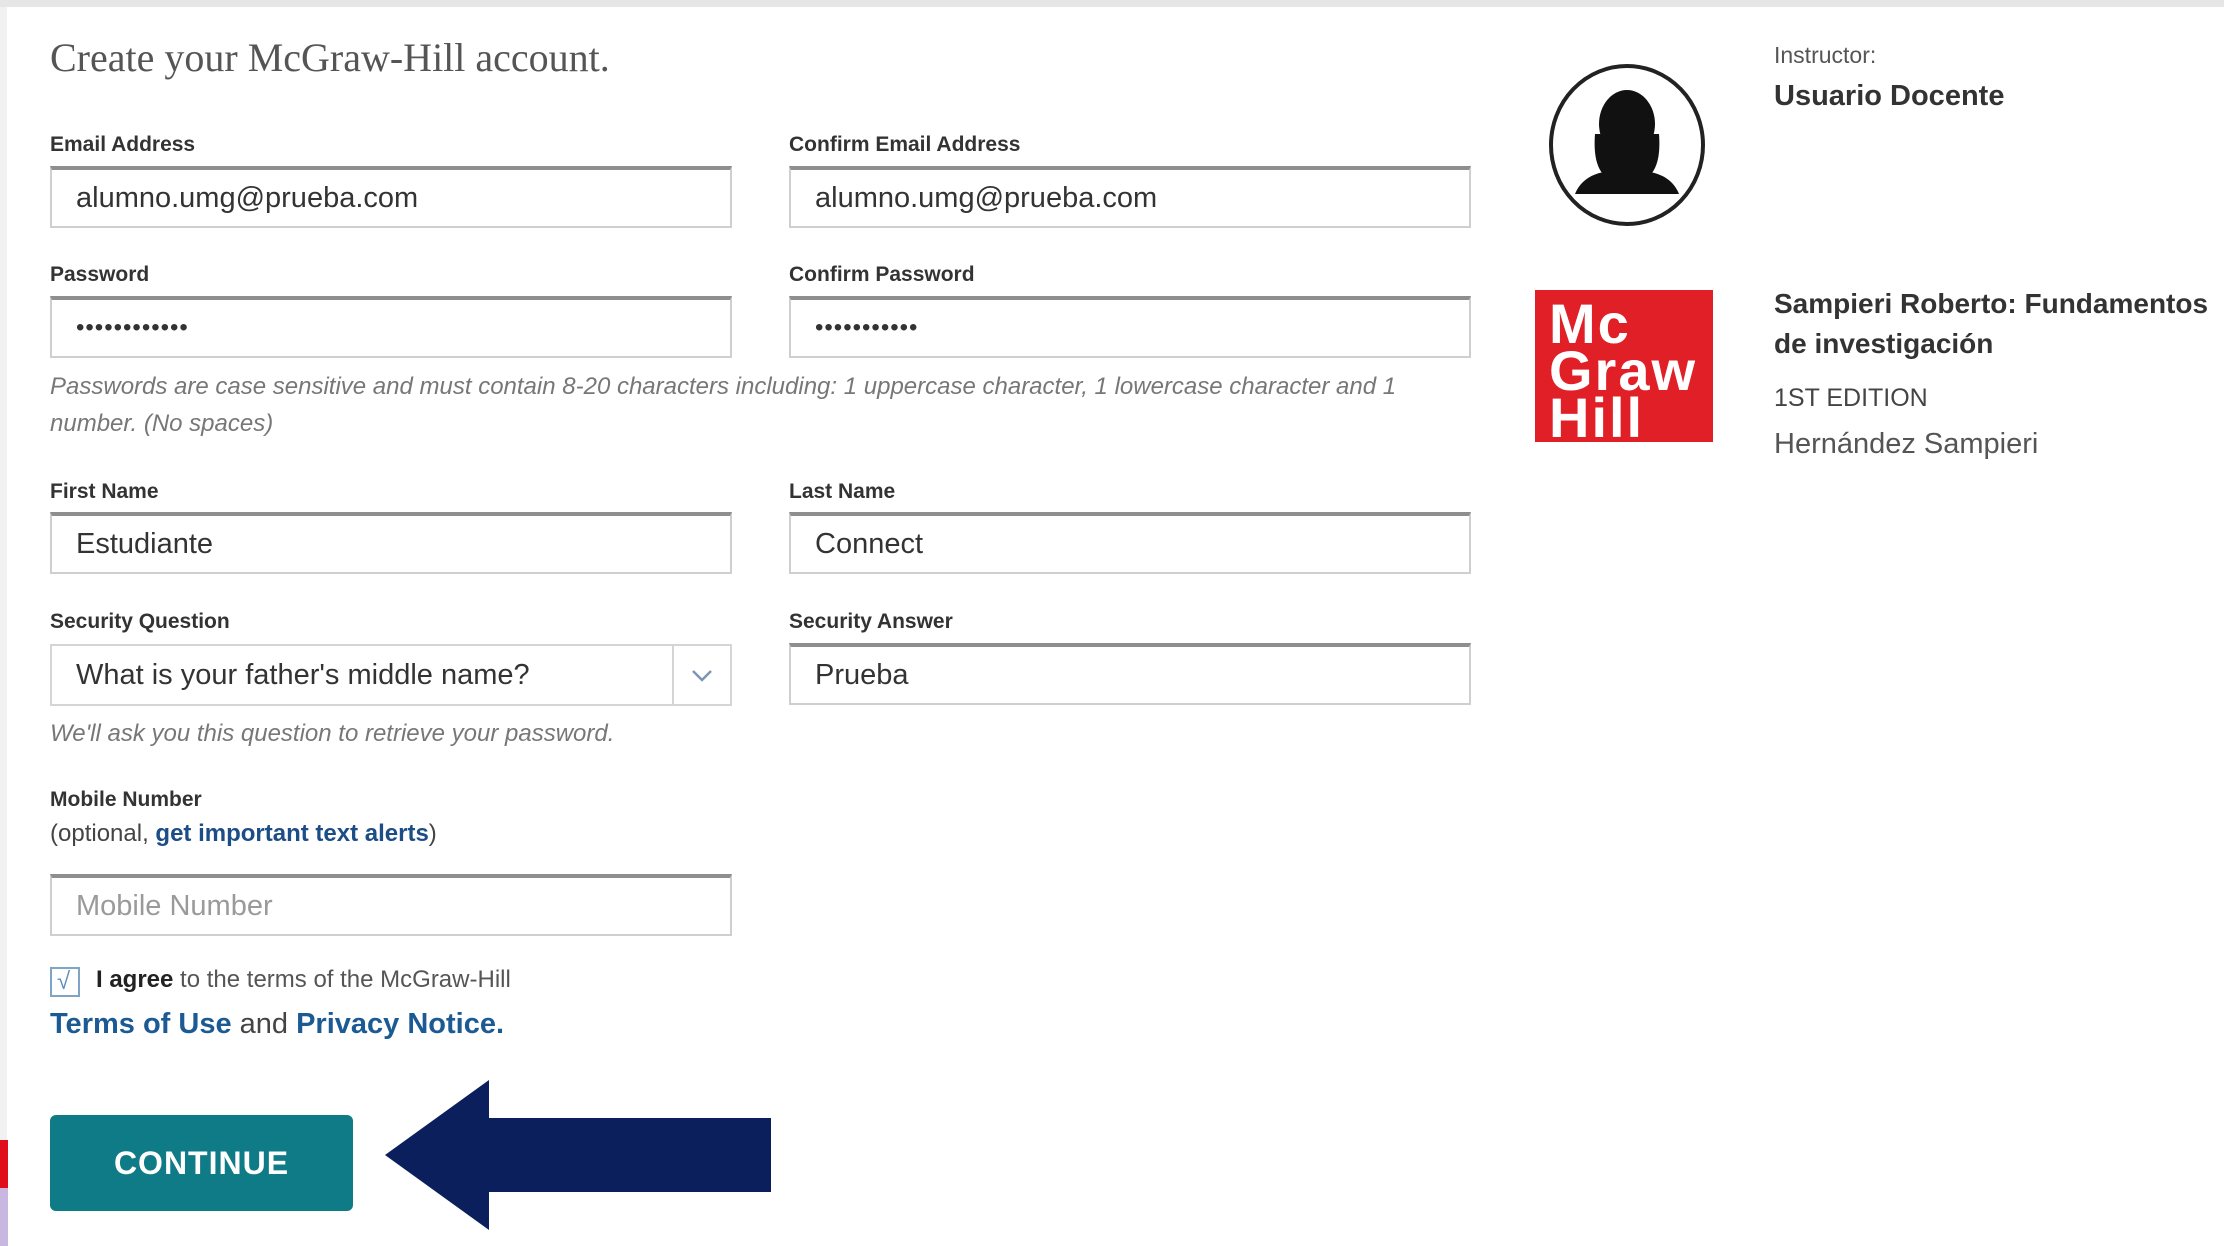  Describe the element at coordinates (702, 675) in the screenshot. I see `chevron-down-icon` at that location.